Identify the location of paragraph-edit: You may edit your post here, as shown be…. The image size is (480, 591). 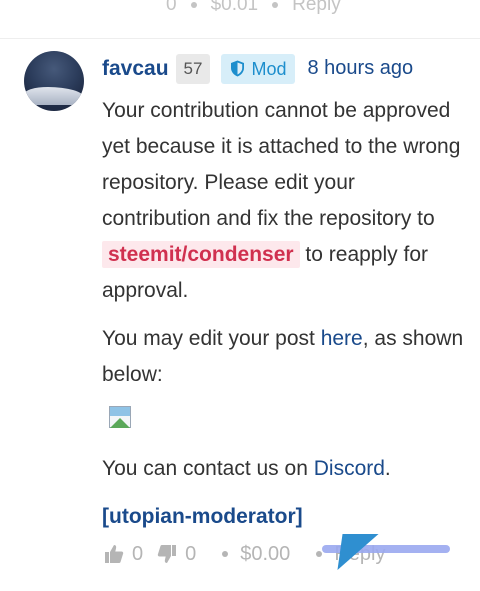
(284, 357).